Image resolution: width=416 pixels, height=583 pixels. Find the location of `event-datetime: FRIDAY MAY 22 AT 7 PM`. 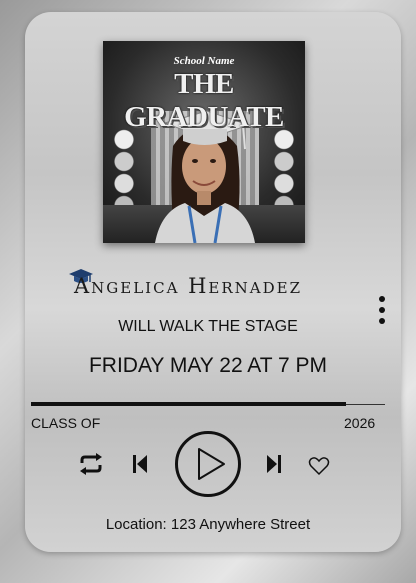

event-datetime: FRIDAY MAY 22 AT 7 PM is located at coordinates (208, 365).